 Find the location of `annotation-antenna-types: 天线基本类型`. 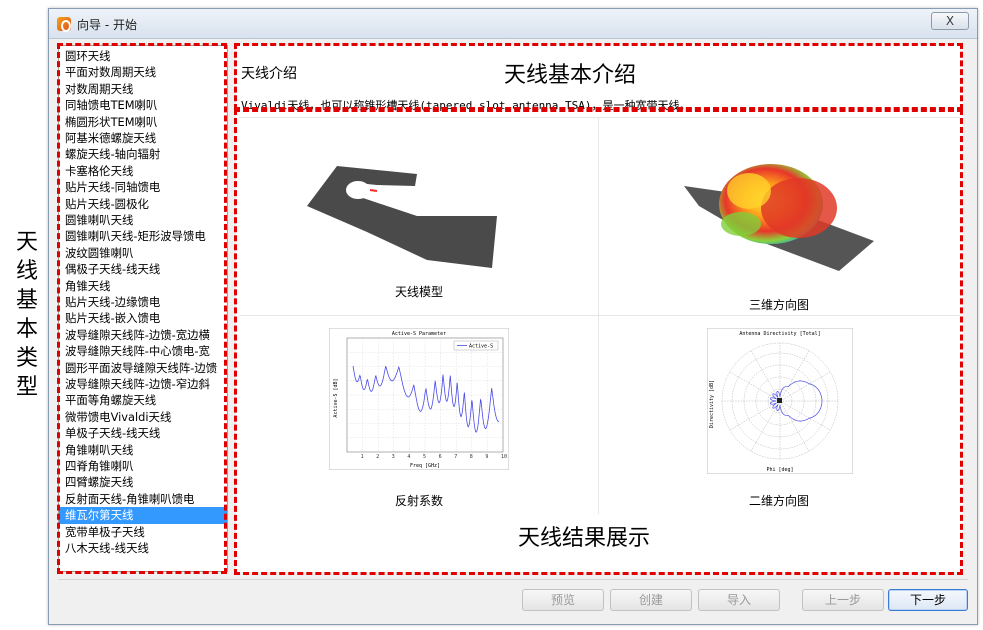

annotation-antenna-types: 天线基本类型 is located at coordinates (27, 315).